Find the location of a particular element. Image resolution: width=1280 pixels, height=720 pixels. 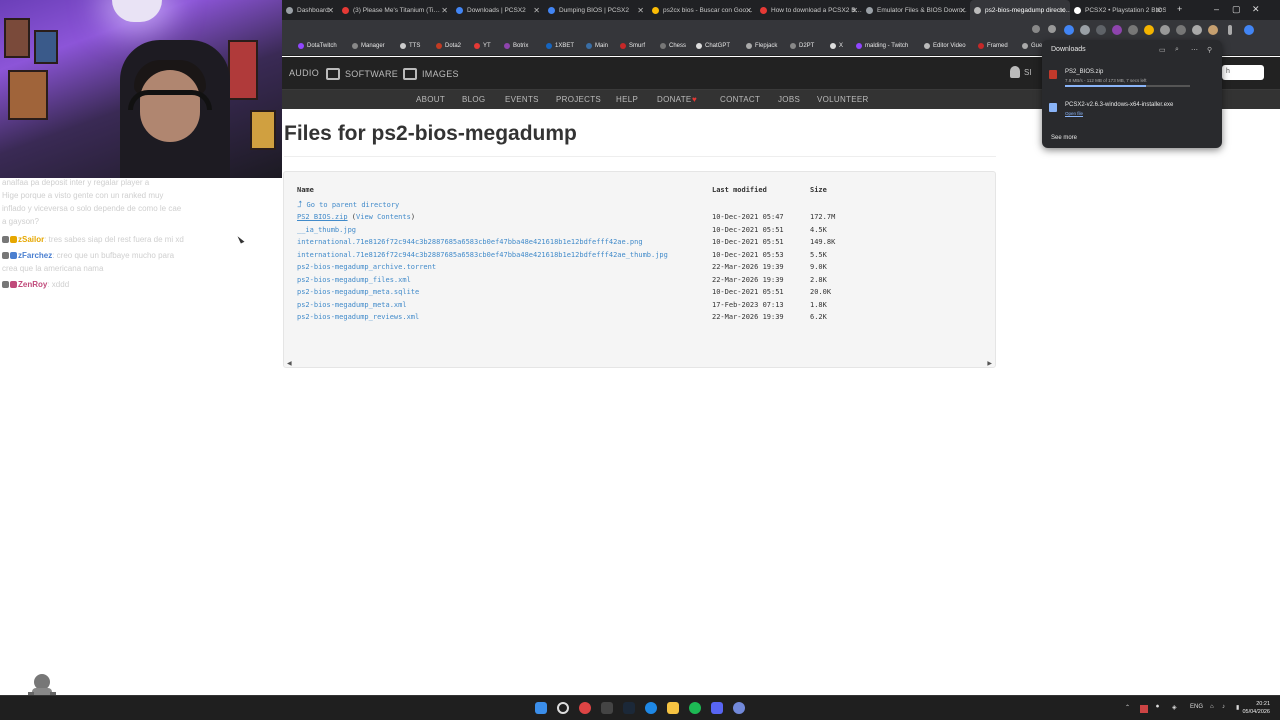

bookmark-item: DotaTwitch is located at coordinates (317, 46).